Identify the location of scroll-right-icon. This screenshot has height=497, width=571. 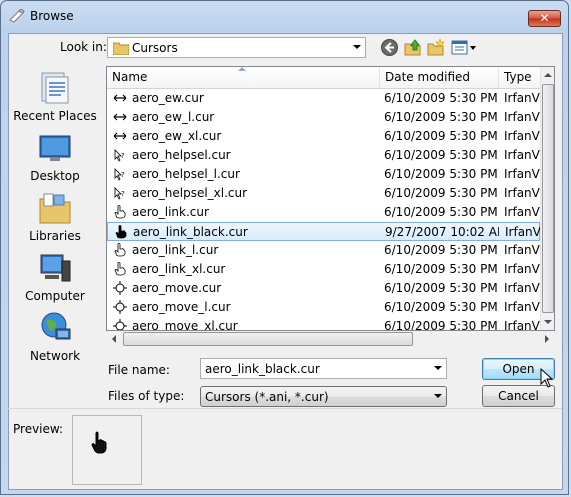
(547, 339).